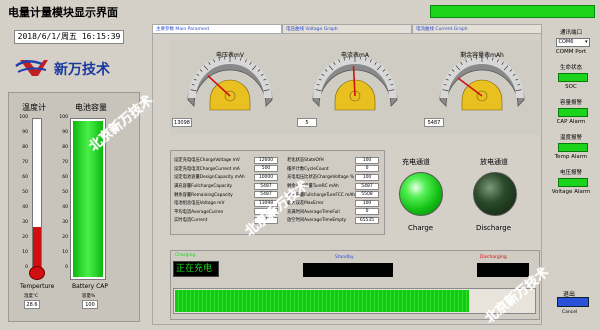 Image resolution: width=600 pixels, height=330 pixels. Describe the element at coordinates (194, 269) in the screenshot. I see `charging-status-text: 正在充电` at that location.